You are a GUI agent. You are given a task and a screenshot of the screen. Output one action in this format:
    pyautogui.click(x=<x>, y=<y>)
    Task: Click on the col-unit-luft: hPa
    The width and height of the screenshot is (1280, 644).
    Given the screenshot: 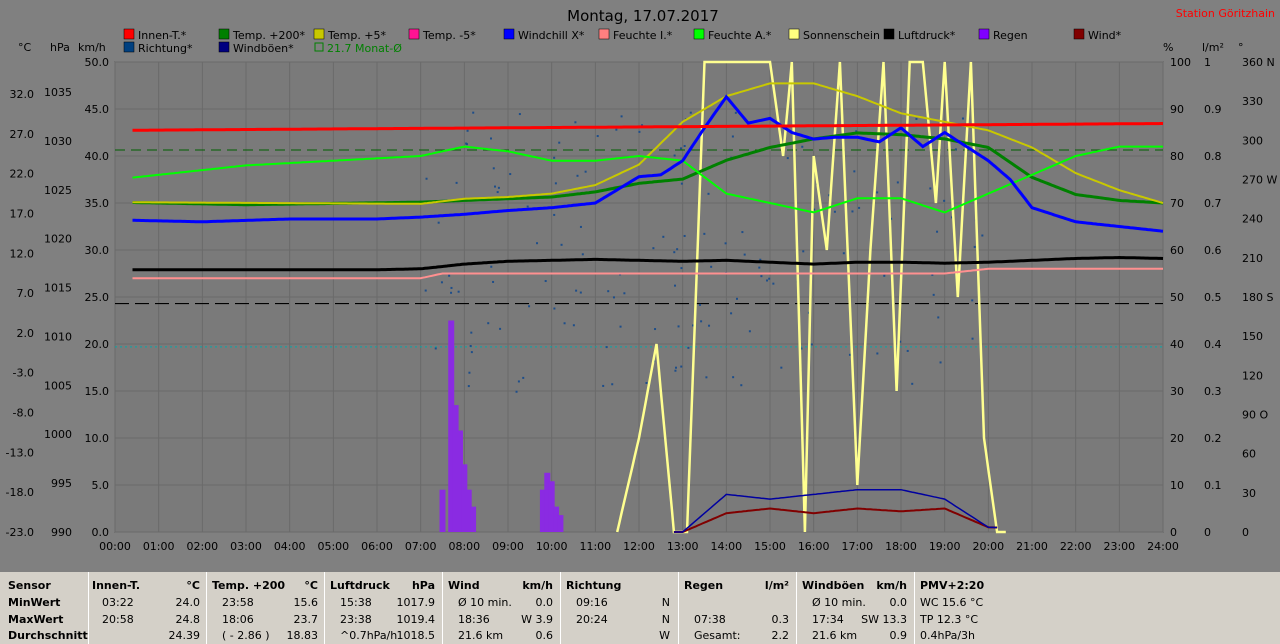 What is the action you would take?
    pyautogui.click(x=423, y=585)
    